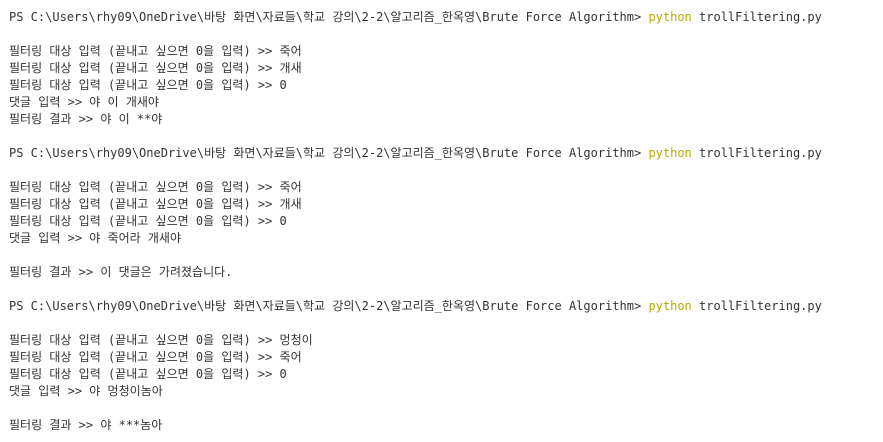 The height and width of the screenshot is (442, 883). Describe the element at coordinates (95, 238) in the screenshot. I see `output-line: 댓글 입력 >> 야 죽어라 개새야` at that location.